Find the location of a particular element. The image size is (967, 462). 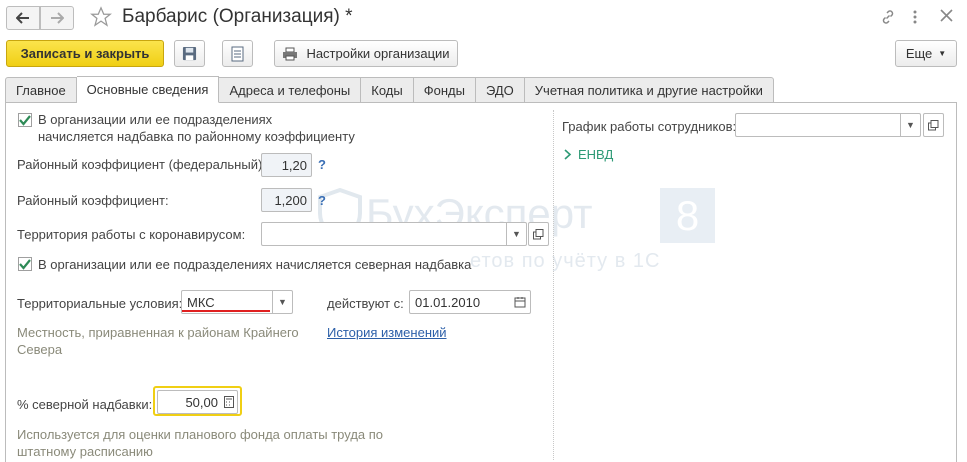

caret-down-icon: ▼ is located at coordinates (942, 53).